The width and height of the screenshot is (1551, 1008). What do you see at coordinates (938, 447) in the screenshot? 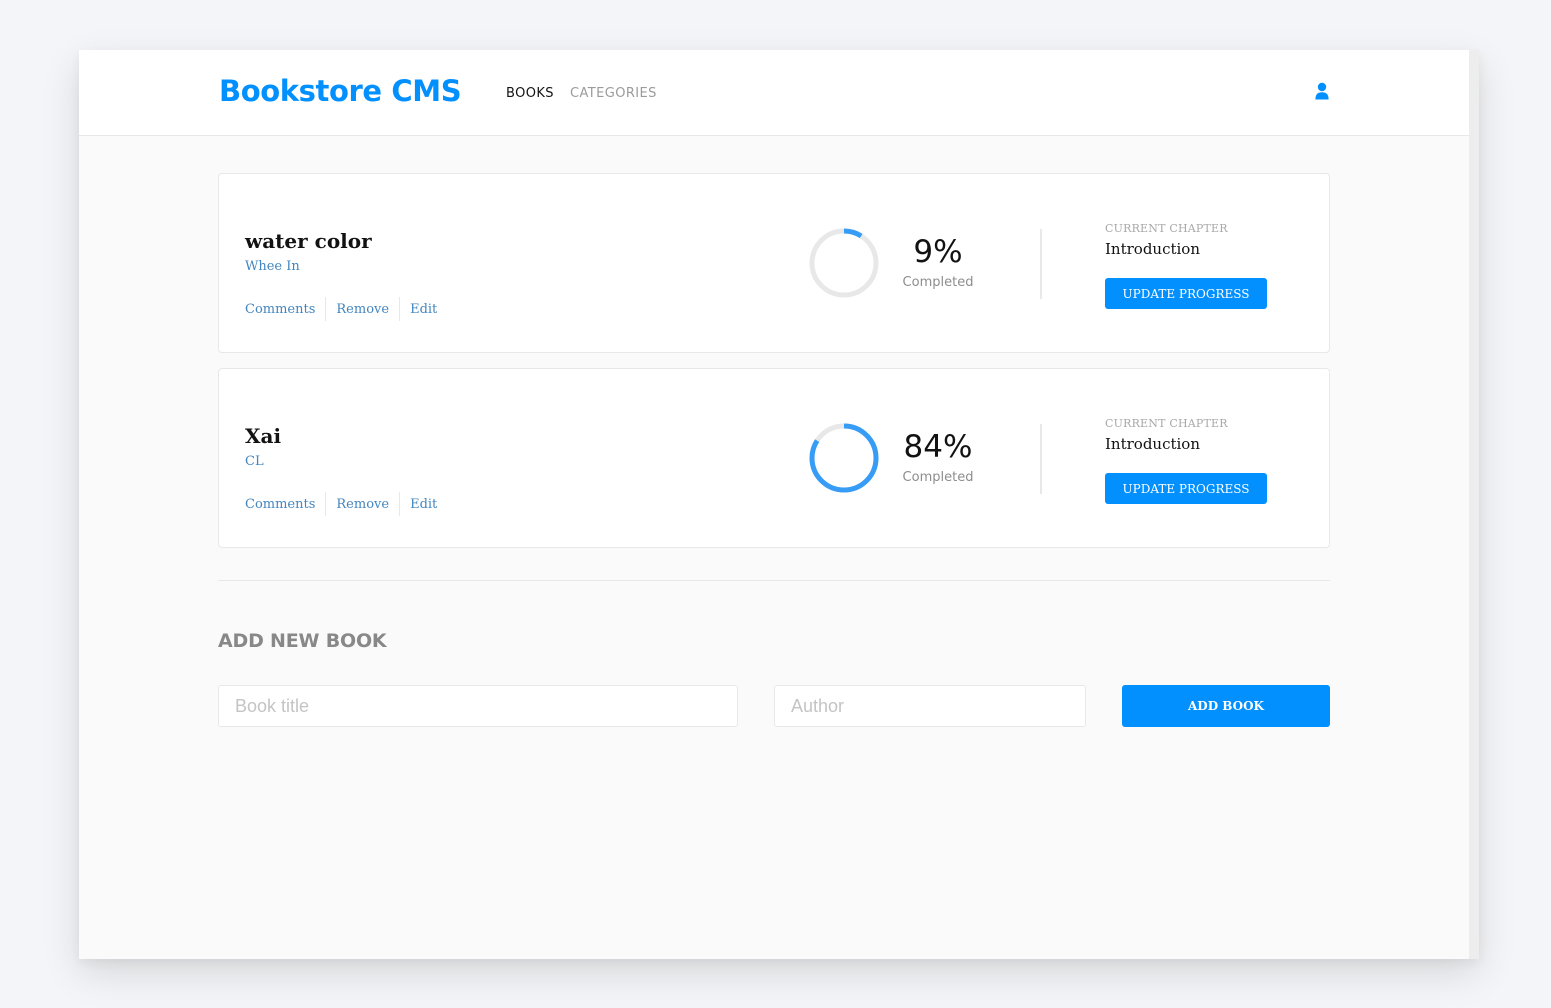
I see `progress-percent: 84%` at bounding box center [938, 447].